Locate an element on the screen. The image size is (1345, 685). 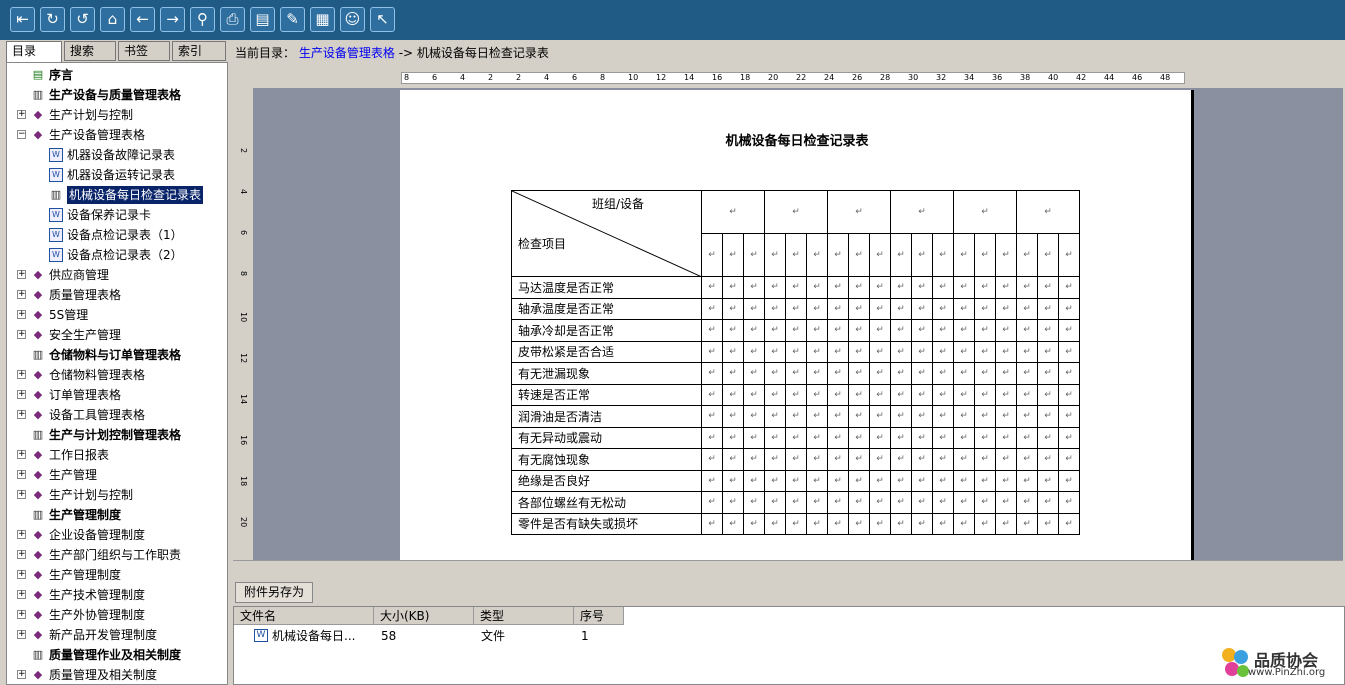
tree-item: + ◆ 工作日报表 is located at coordinates (117, 455).